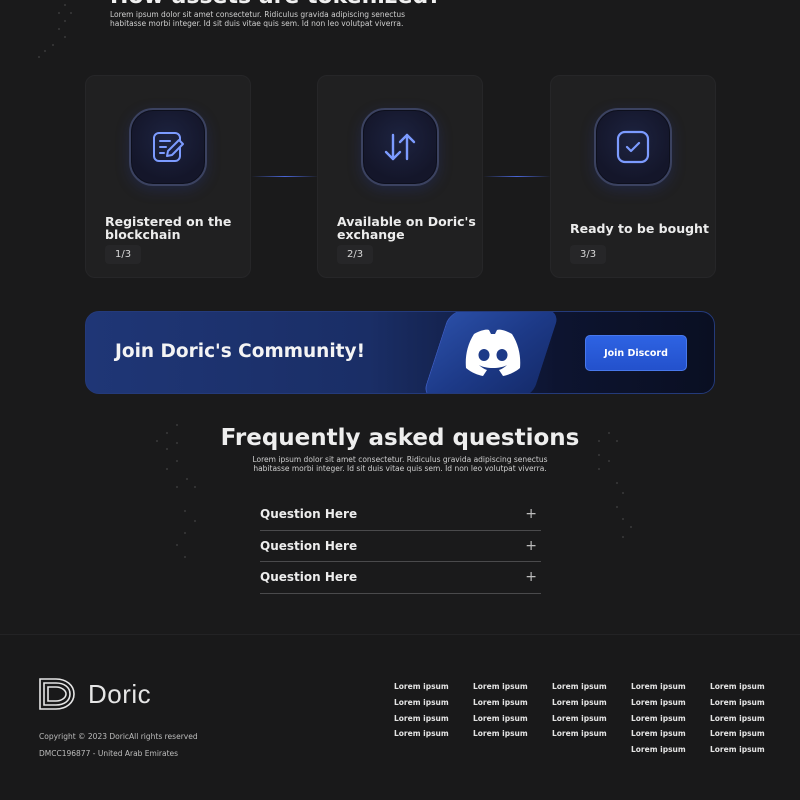 Image resolution: width=800 pixels, height=800 pixels. What do you see at coordinates (406, 228) in the screenshot?
I see `step-label: Available on Doric's exchange` at bounding box center [406, 228].